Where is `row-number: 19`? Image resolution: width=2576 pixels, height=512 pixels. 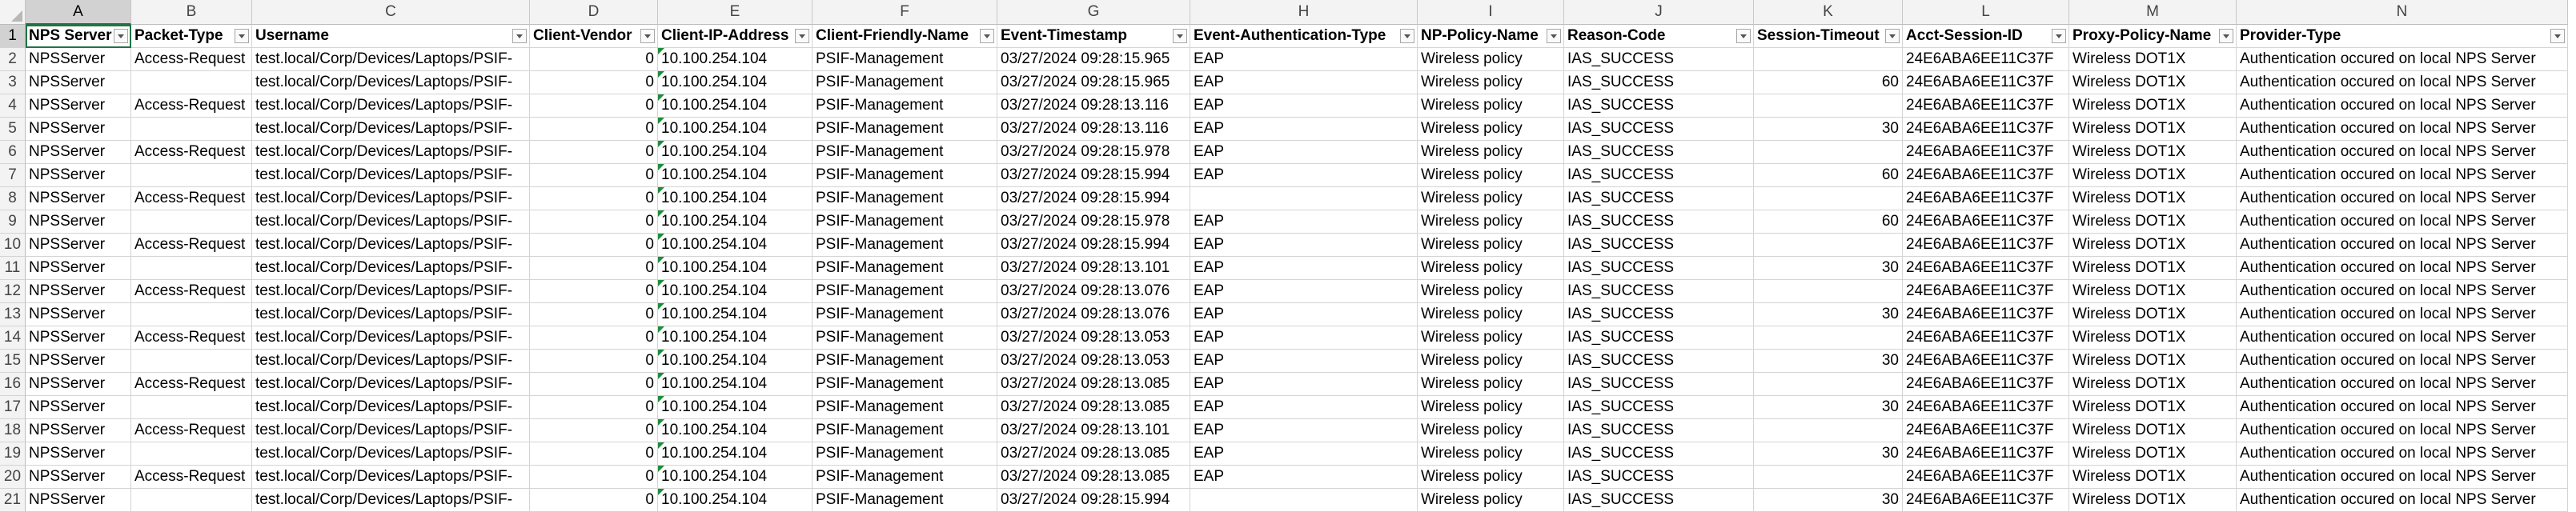 row-number: 19 is located at coordinates (13, 454).